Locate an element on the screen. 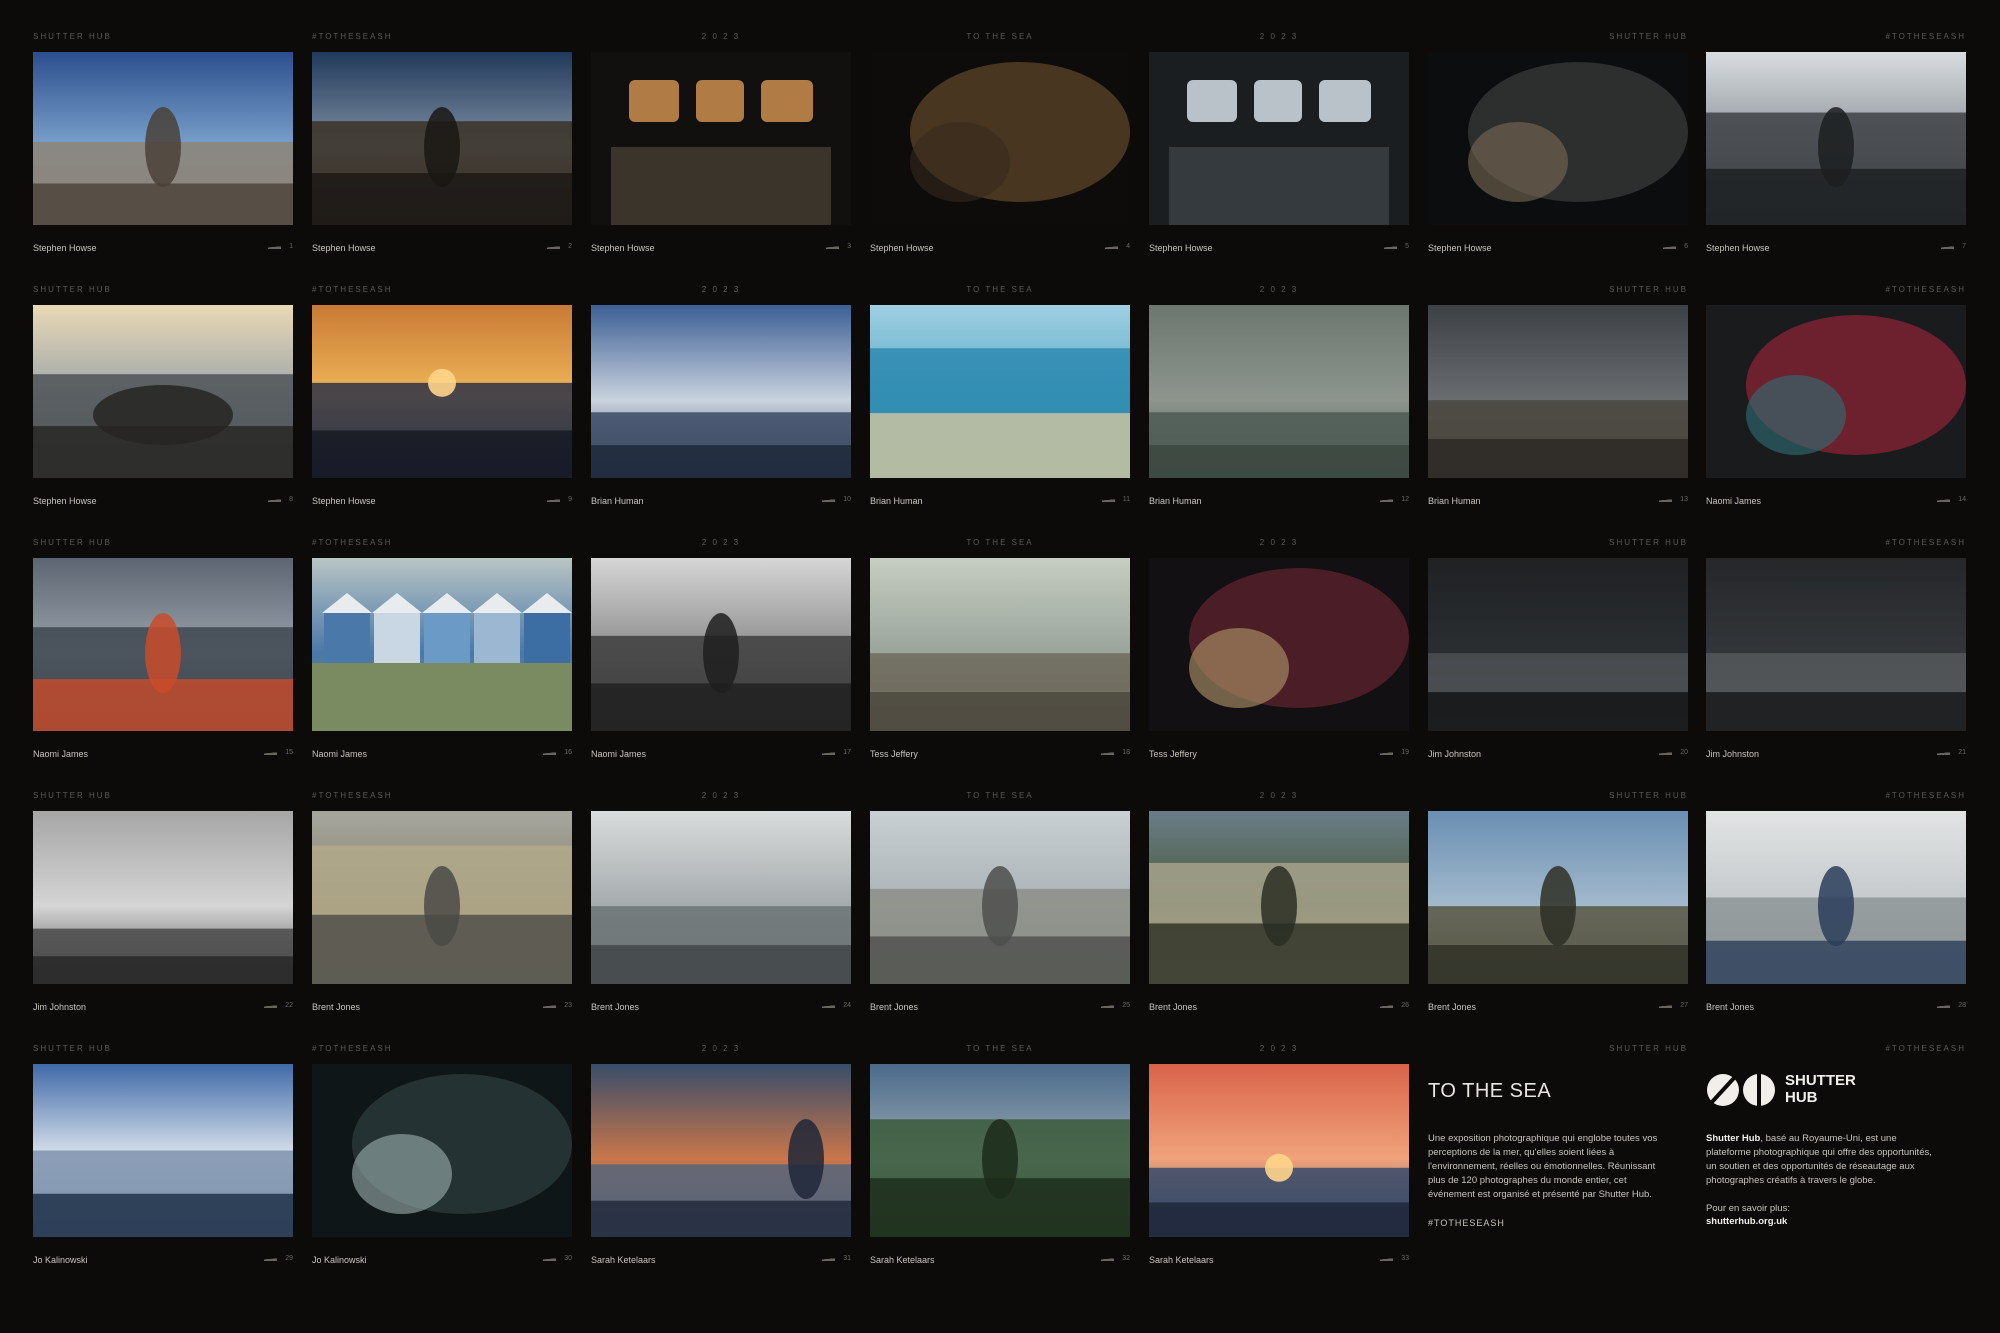  photo-number: 26 is located at coordinates (1394, 1005).